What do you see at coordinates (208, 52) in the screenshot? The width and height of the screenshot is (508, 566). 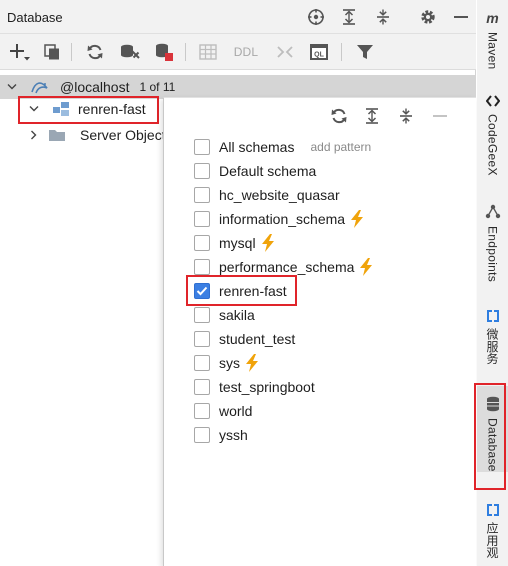 I see `table-icon` at bounding box center [208, 52].